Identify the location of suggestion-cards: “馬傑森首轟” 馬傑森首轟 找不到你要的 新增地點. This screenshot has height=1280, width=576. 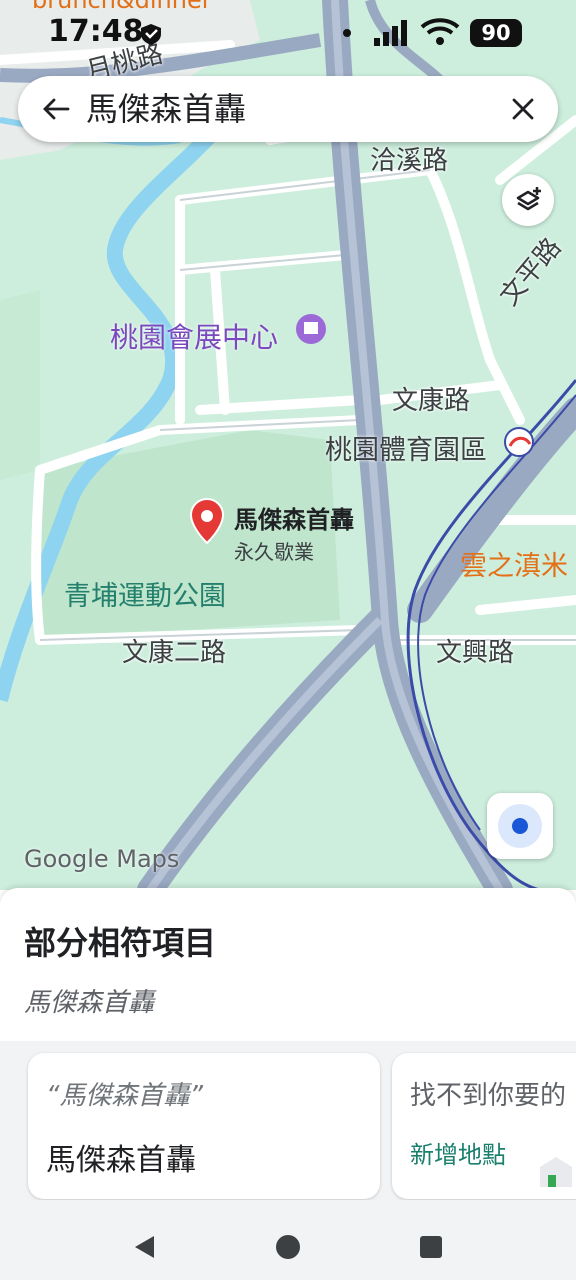
(288, 1121).